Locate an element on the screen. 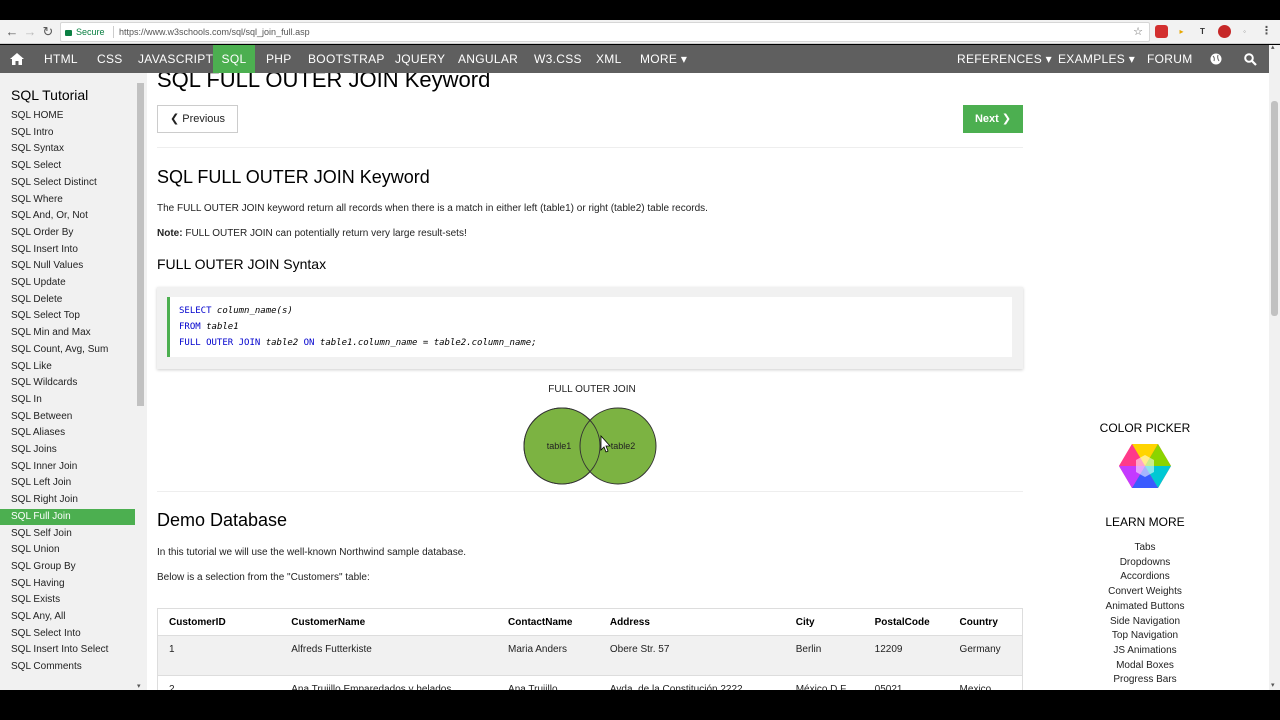 Image resolution: width=1280 pixels, height=720 pixels. demo-title: Demo Database is located at coordinates (222, 520).